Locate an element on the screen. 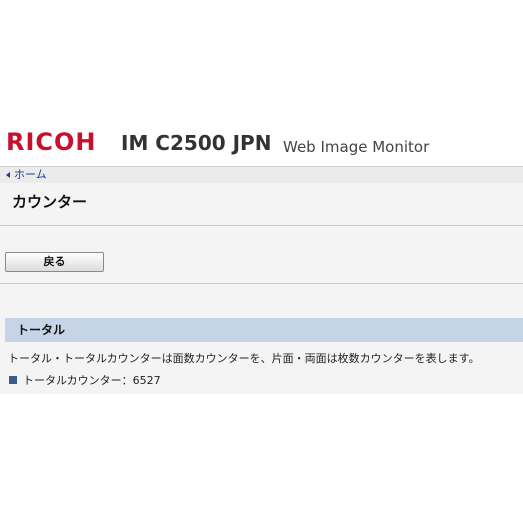  breadcrumb: ホーム is located at coordinates (261, 175).